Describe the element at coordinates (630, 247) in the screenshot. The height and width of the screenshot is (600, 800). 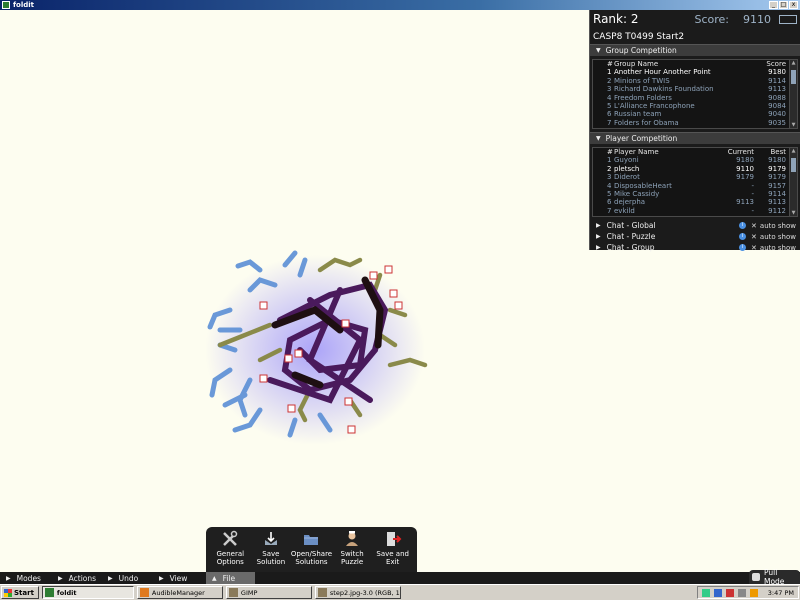
I see `chat-label: Chat - Group` at that location.